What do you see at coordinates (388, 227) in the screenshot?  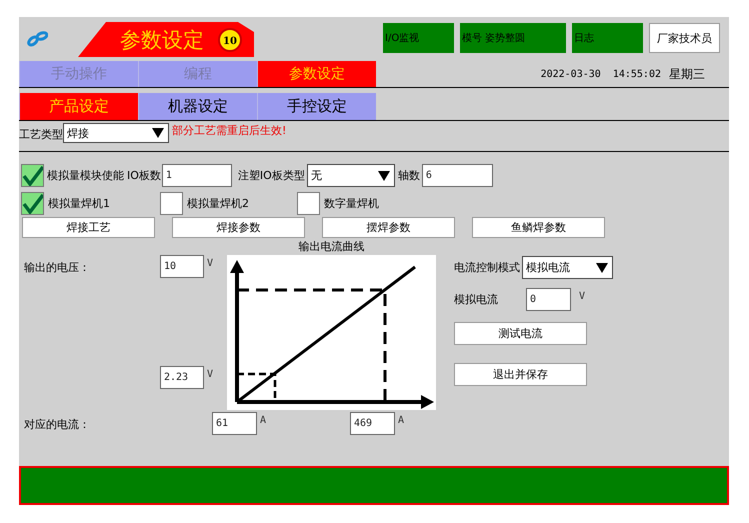 I see `menu-button: 摆焊参数` at bounding box center [388, 227].